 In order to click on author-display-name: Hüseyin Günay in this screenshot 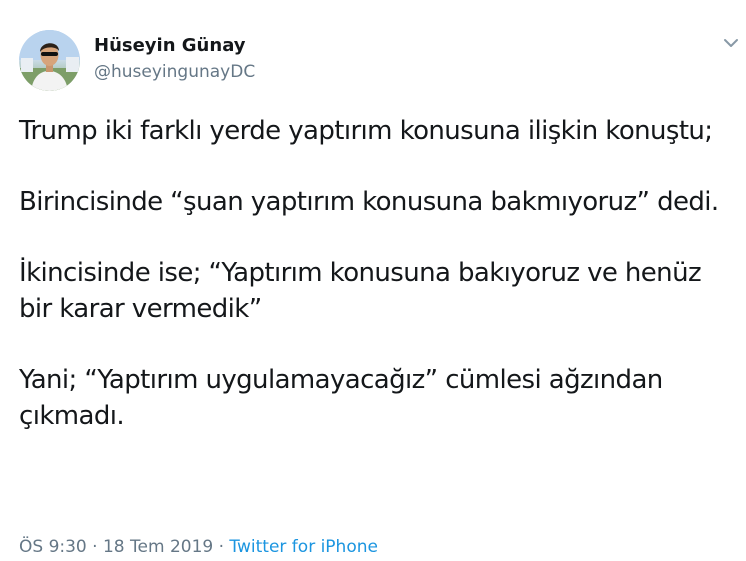, I will do `click(174, 46)`.